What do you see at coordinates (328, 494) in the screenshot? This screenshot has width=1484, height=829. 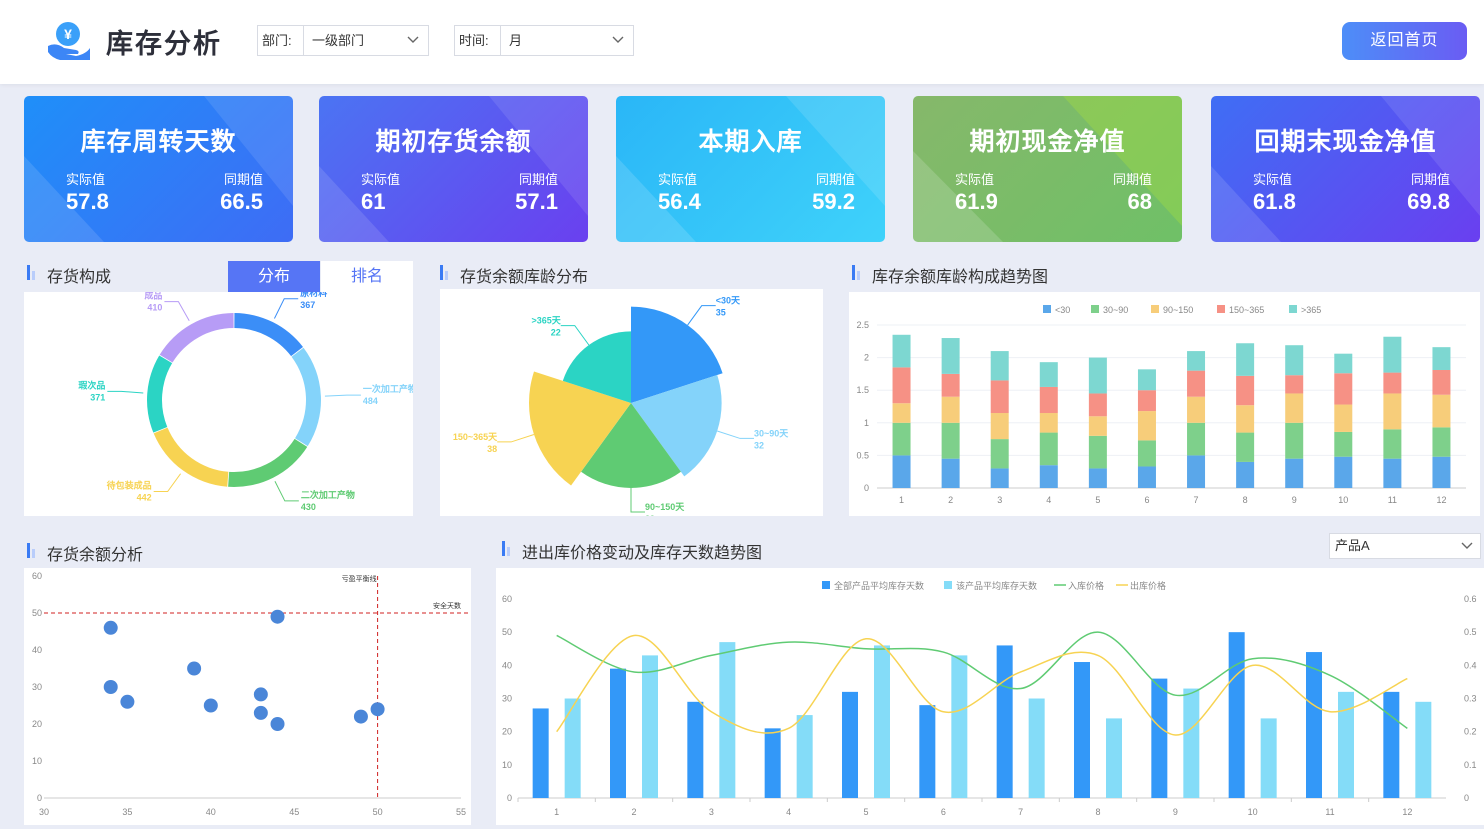 I see `slice-label: 二次加工产物` at bounding box center [328, 494].